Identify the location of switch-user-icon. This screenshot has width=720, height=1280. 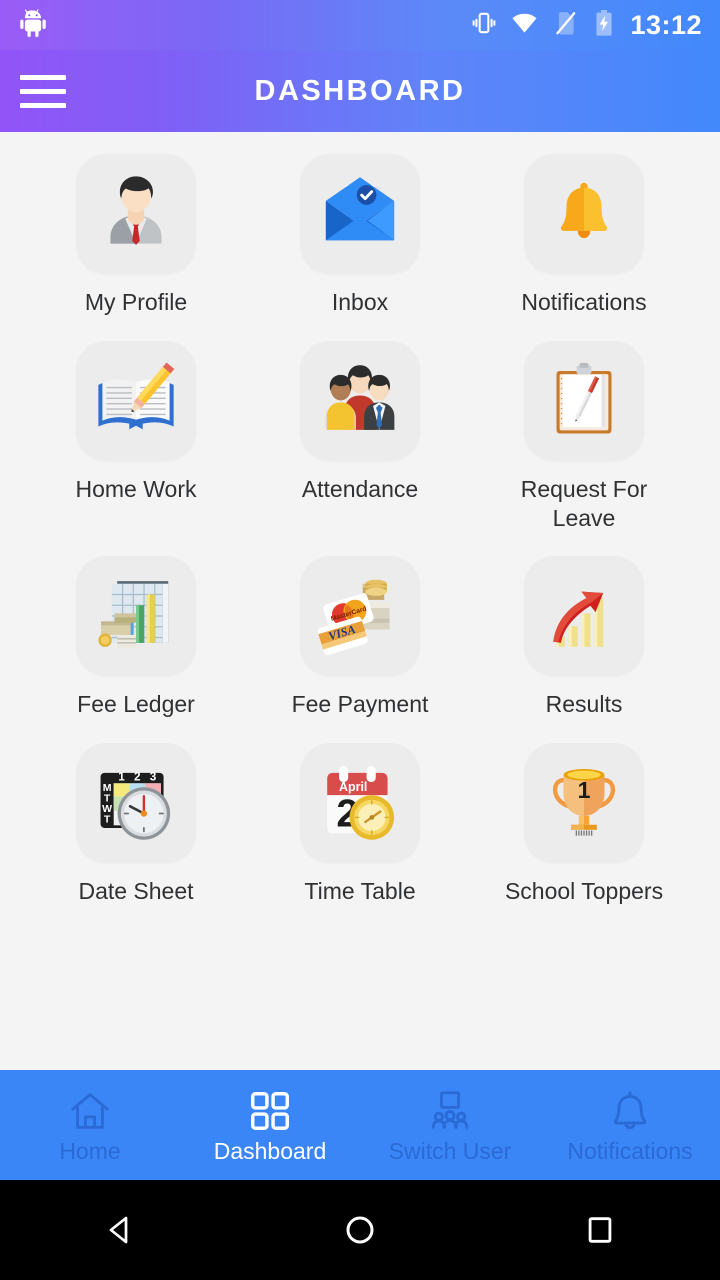
(450, 1111).